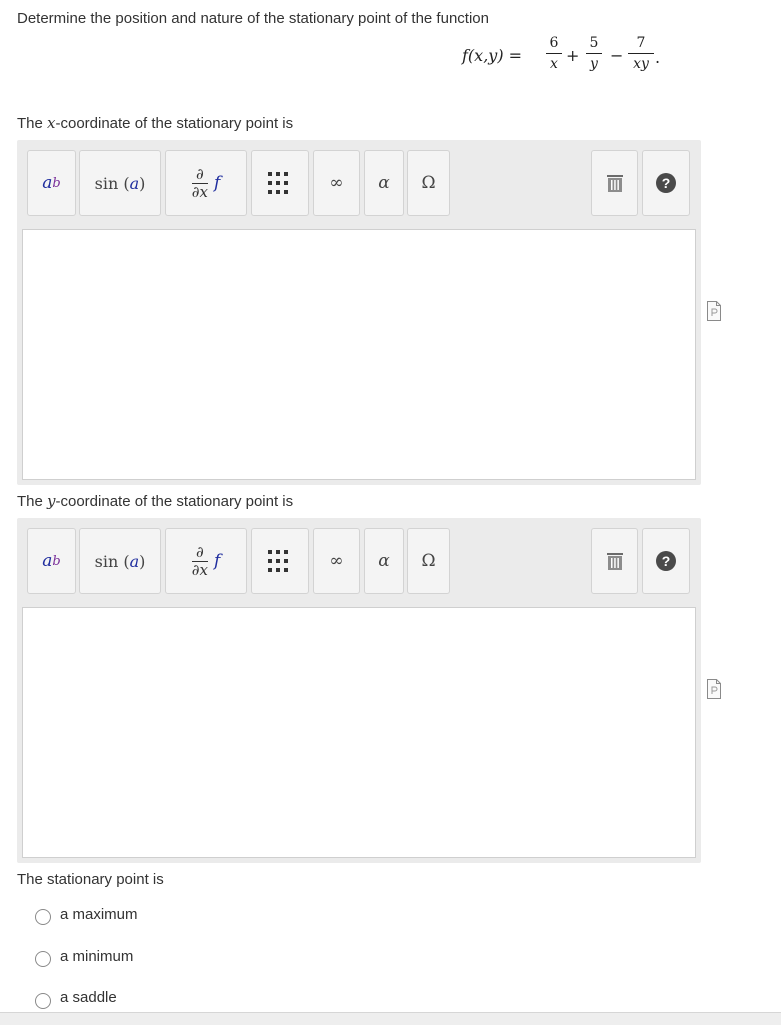  I want to click on plus-operator: +, so click(573, 55).